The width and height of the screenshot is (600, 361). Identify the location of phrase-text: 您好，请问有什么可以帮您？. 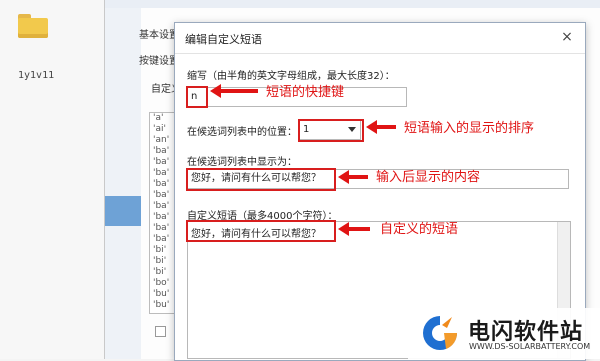
(256, 234).